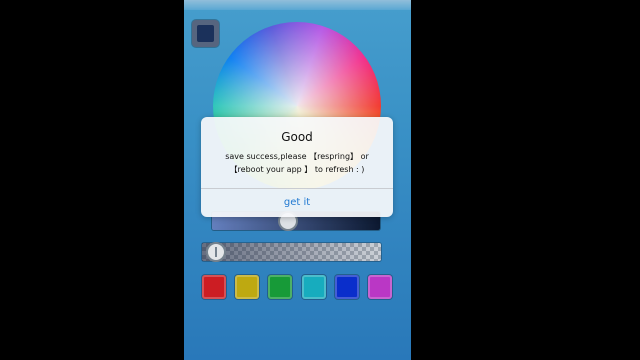 This screenshot has width=640, height=360. I want to click on get-it-button: get it, so click(297, 203).